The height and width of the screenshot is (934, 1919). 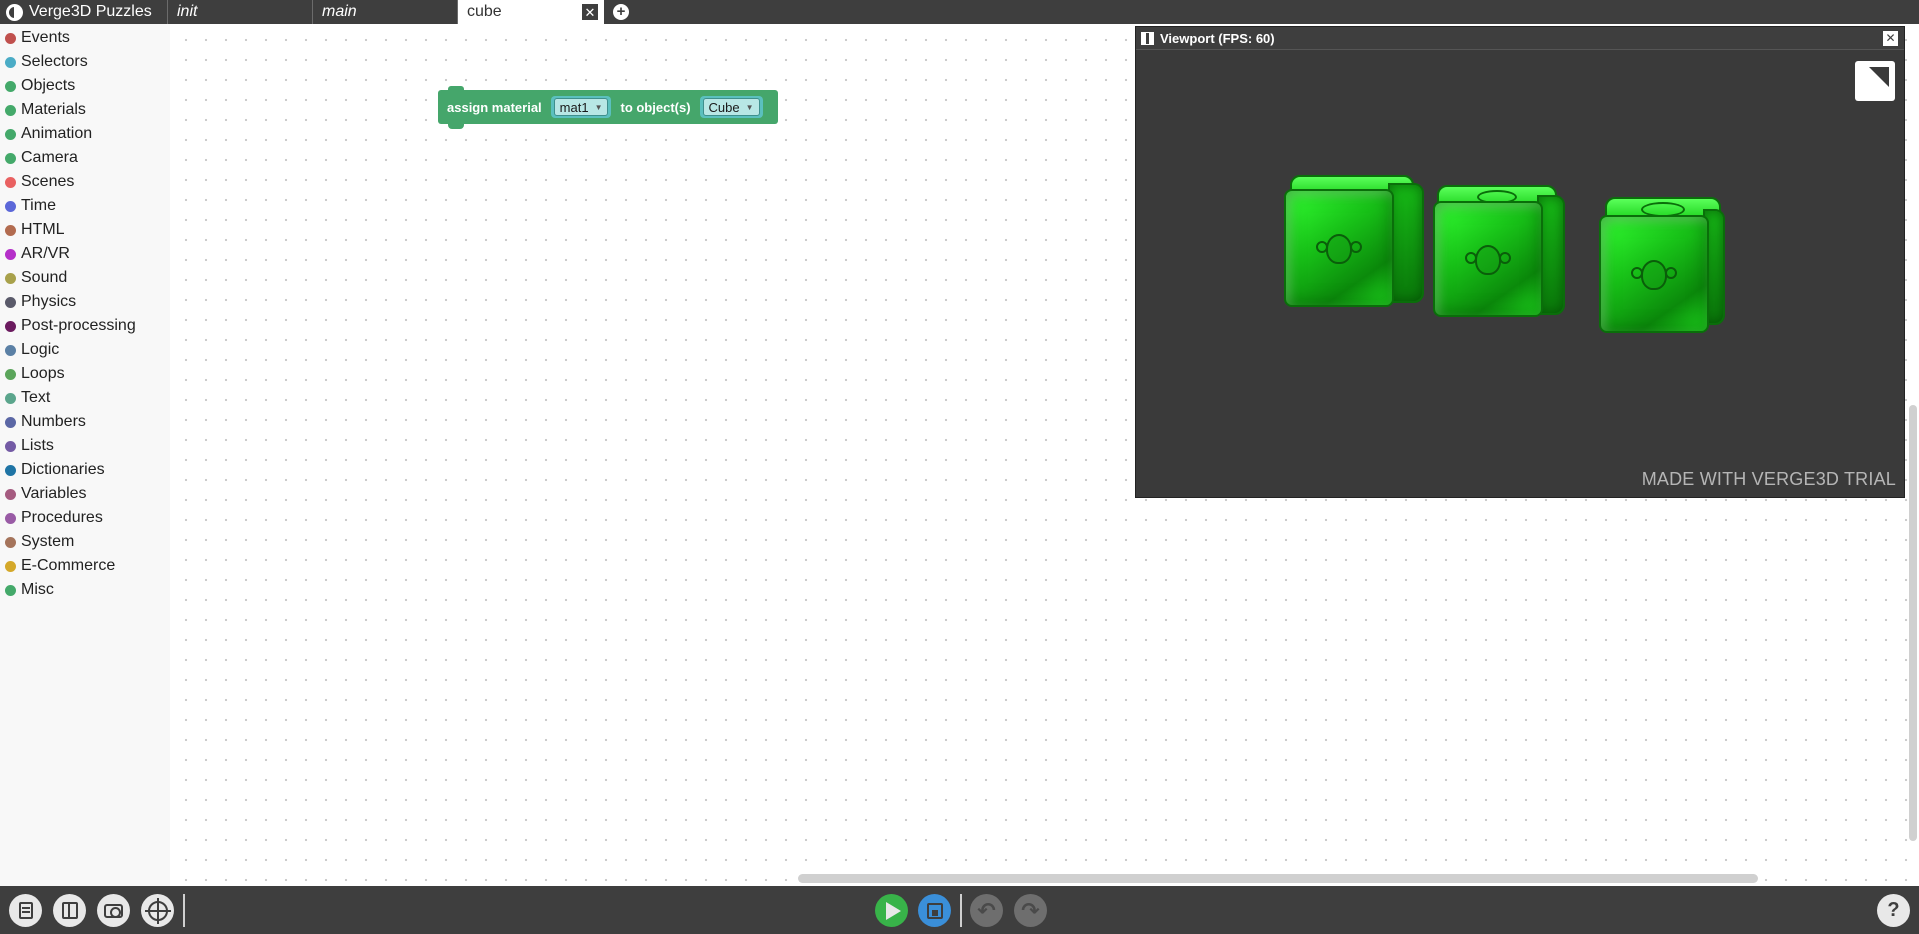 I want to click on category-label: System, so click(x=48, y=541).